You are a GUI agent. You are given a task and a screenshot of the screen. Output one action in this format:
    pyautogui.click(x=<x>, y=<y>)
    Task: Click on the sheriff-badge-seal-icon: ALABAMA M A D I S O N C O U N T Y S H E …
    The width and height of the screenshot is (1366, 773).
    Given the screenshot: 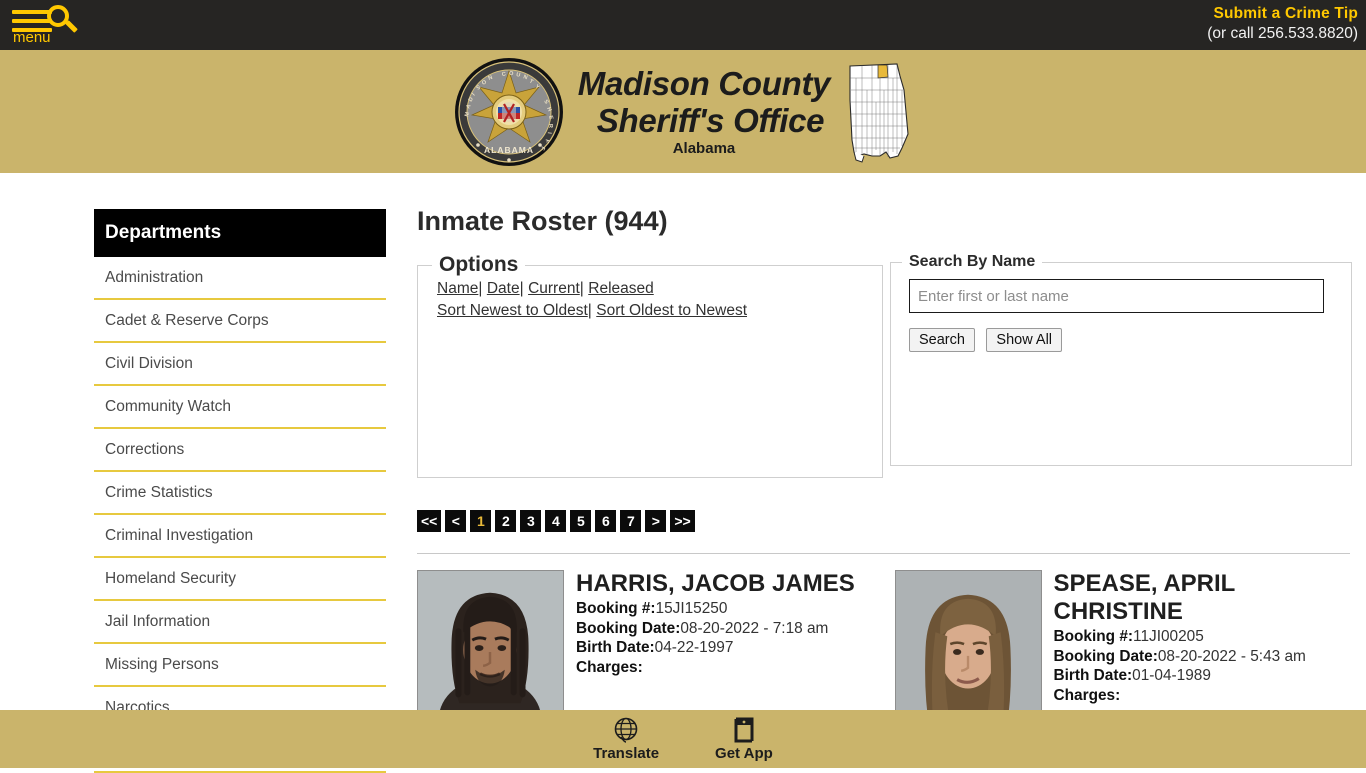 What is the action you would take?
    pyautogui.click(x=509, y=112)
    